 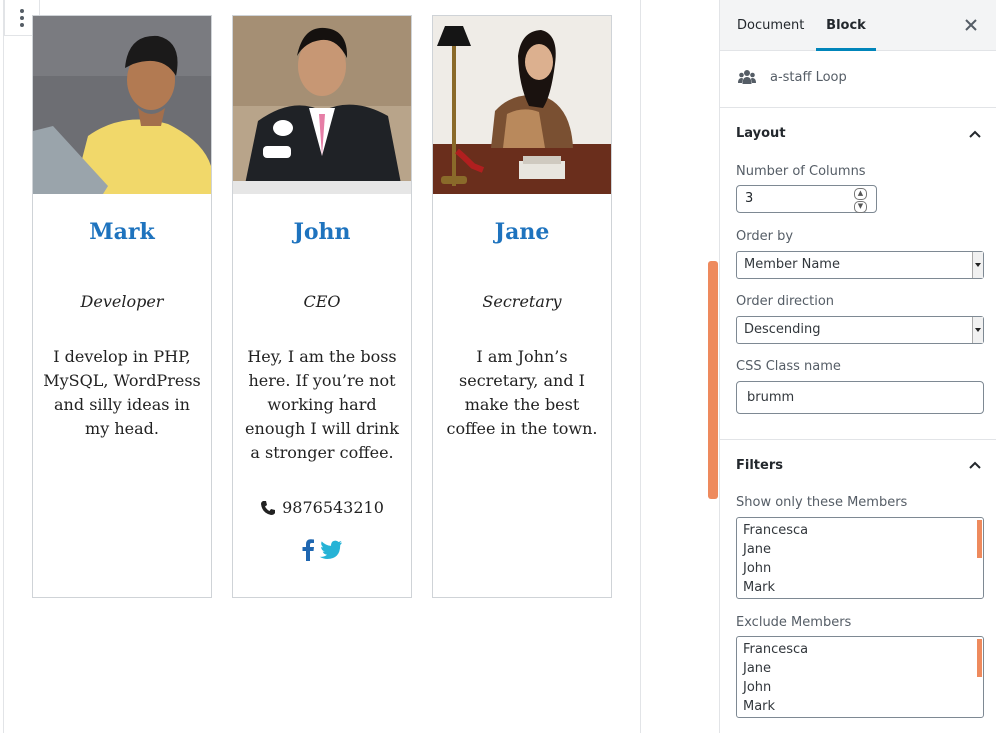 I want to click on facebook-icon, so click(x=308, y=550).